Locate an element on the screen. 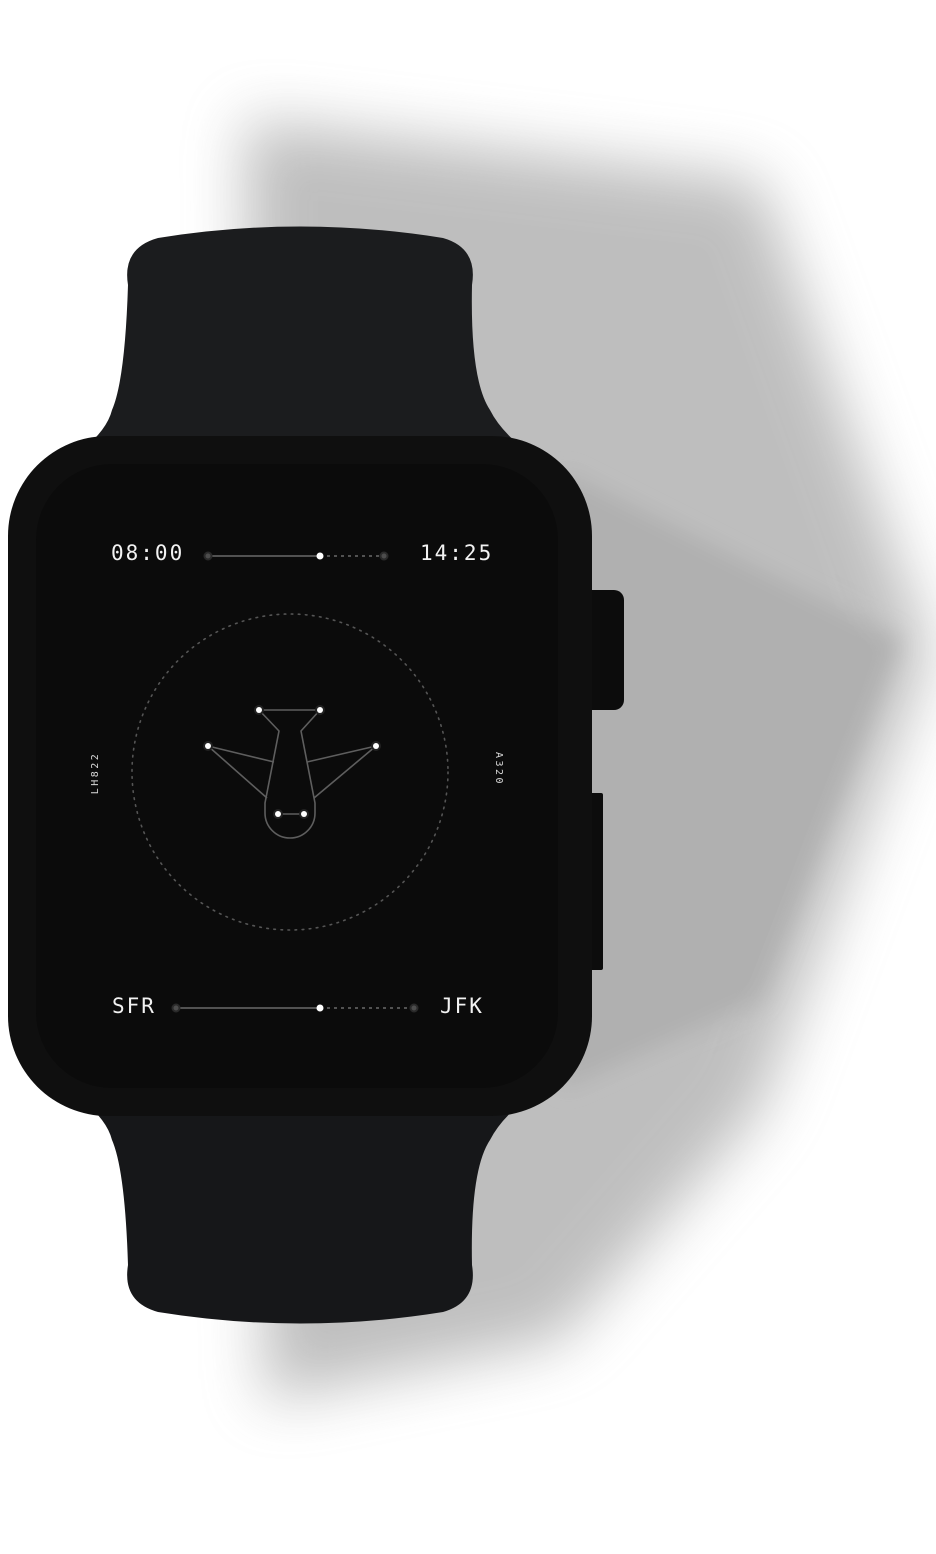  destination-airport: JFK is located at coordinates (462, 1006).